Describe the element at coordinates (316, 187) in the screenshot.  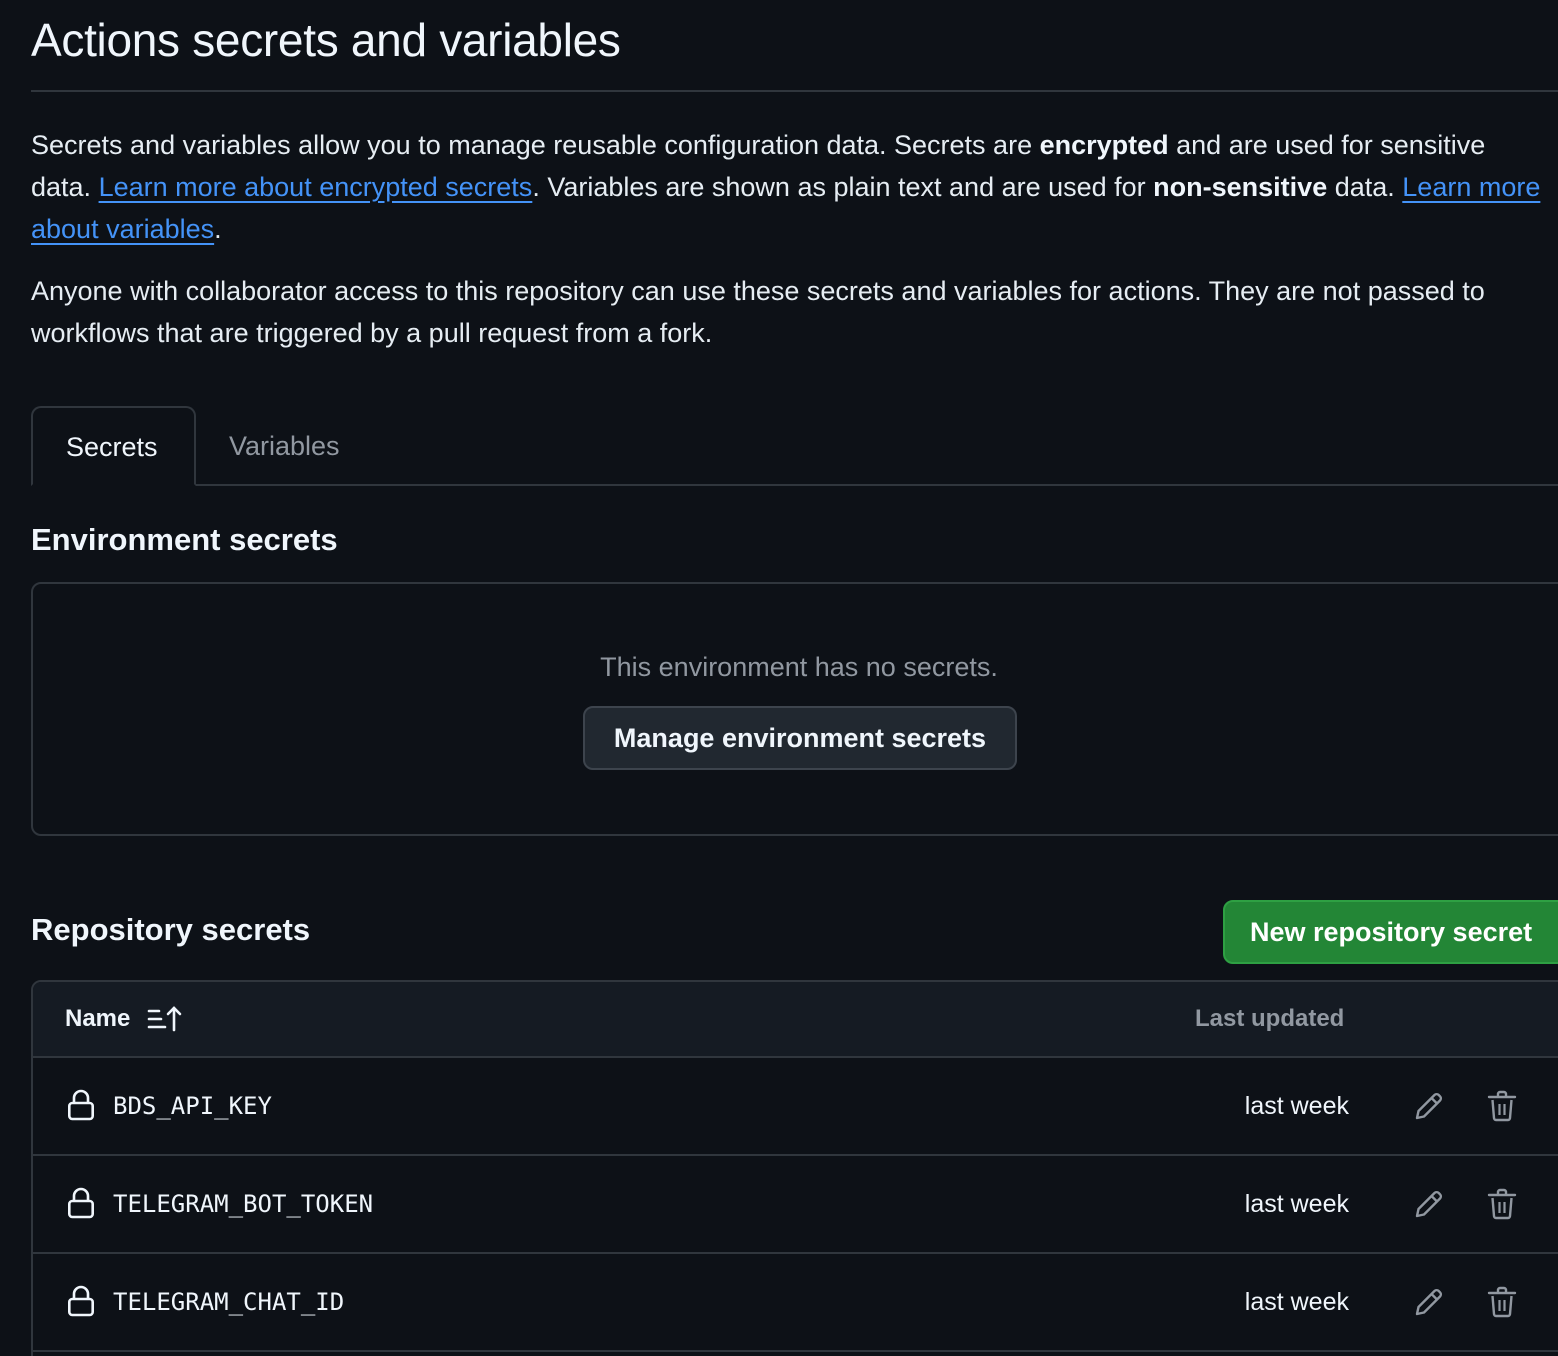
I see `learn-encrypted-secrets-link: Learn more about encrypted secrets` at that location.